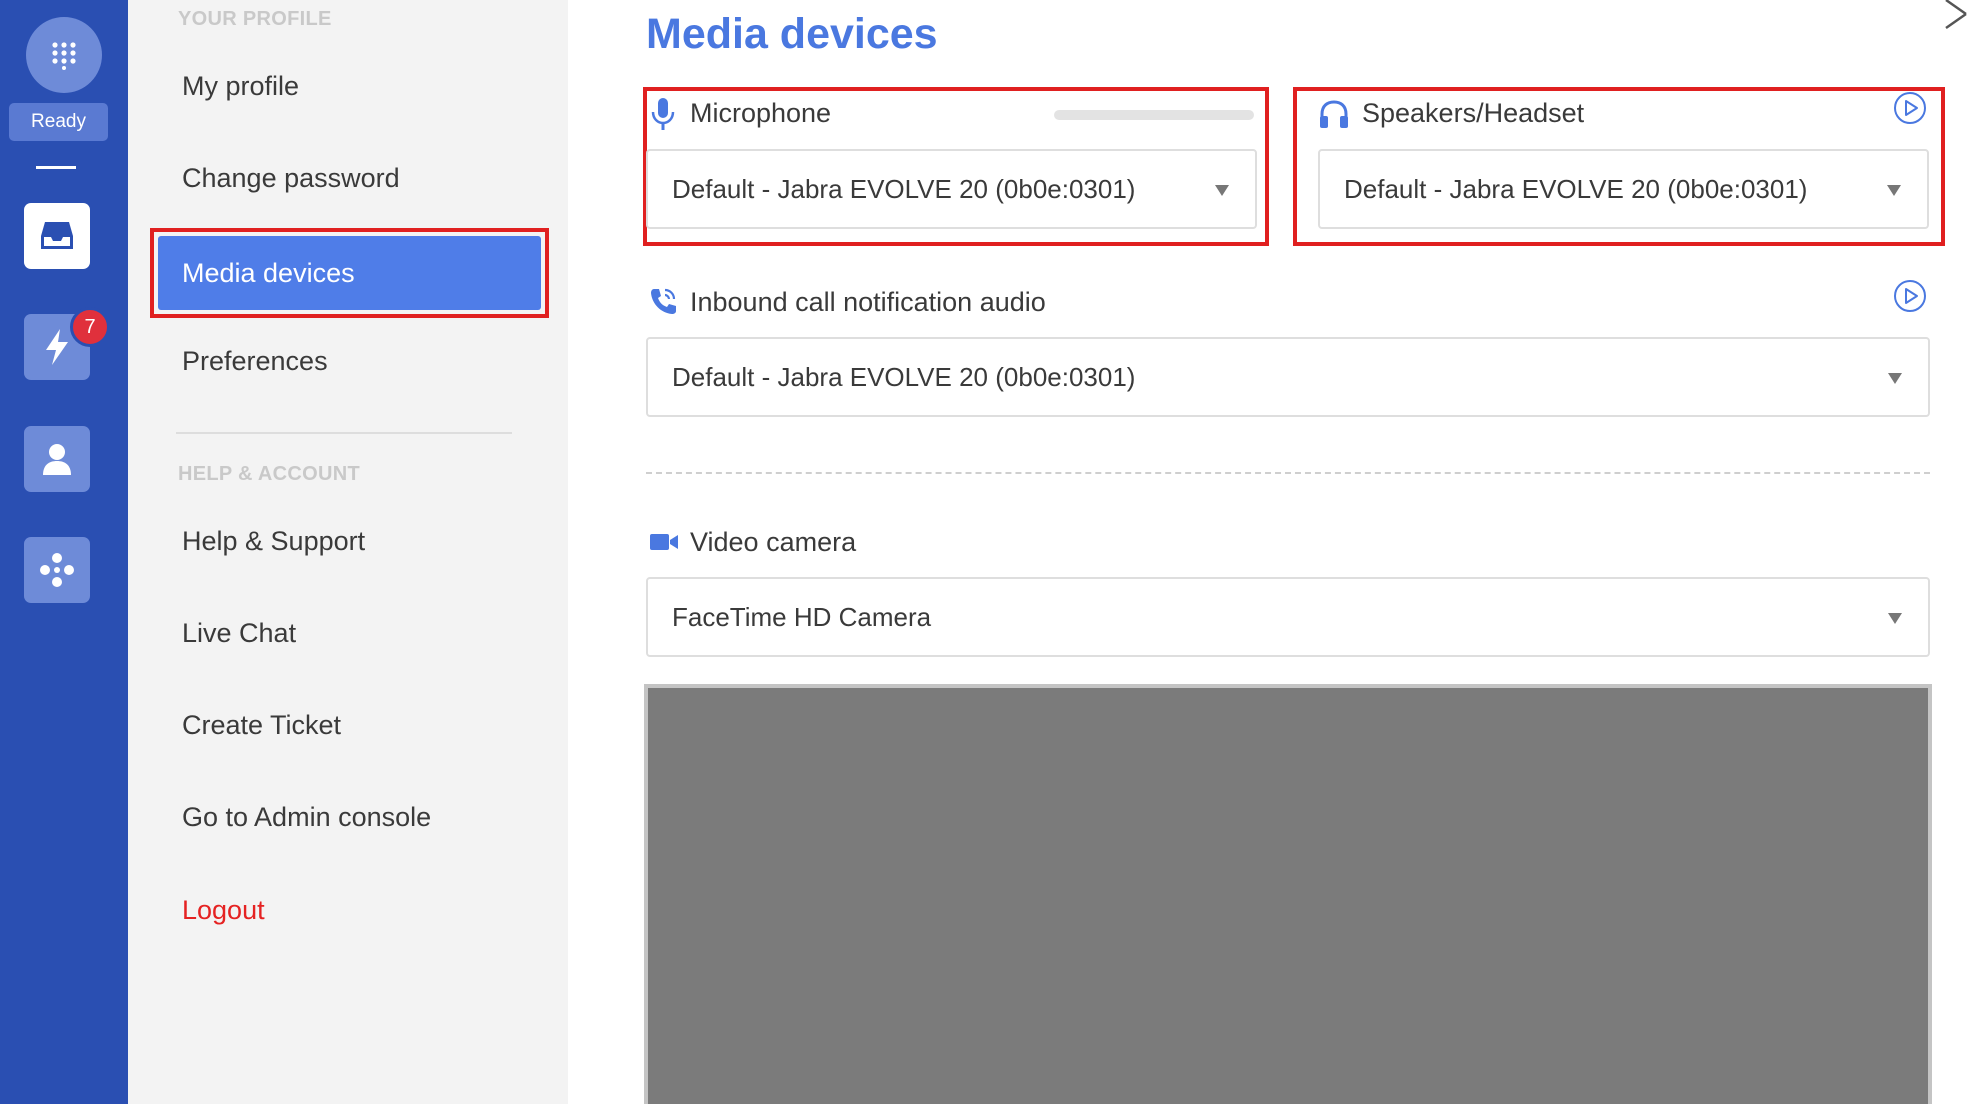  I want to click on speakers-select: Default - Jabra EVOLVE 20 (0b0e:0301), so click(1623, 189).